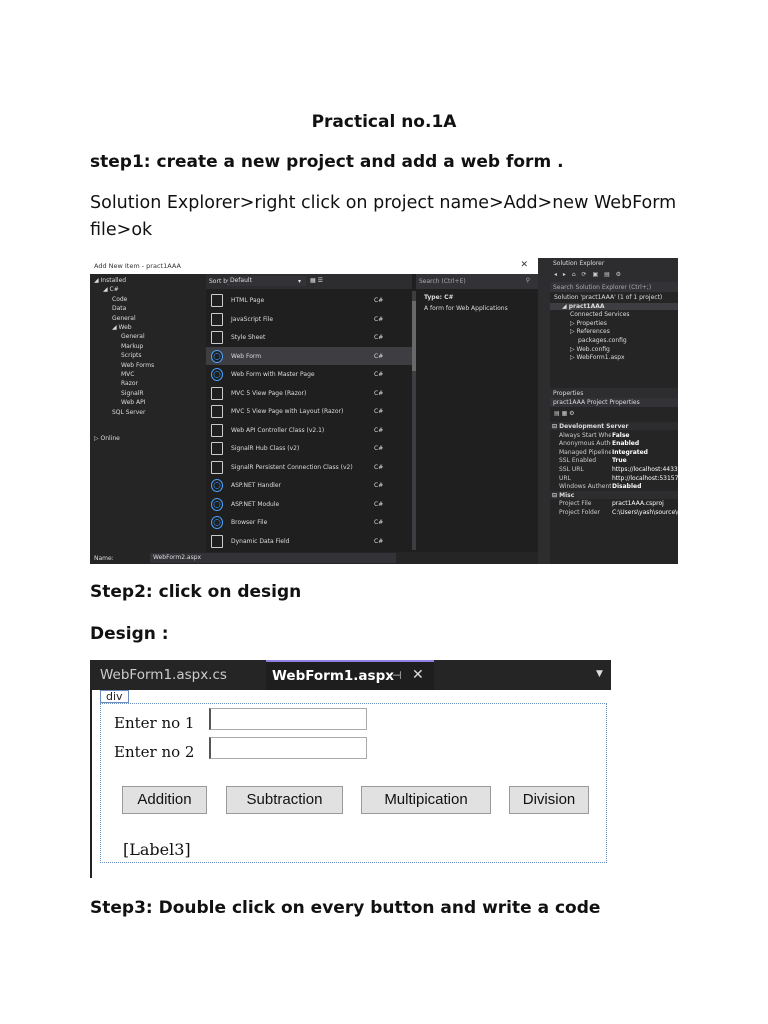 This screenshot has width=768, height=1024. Describe the element at coordinates (273, 558) in the screenshot. I see `name-input: WebForm2.aspx` at that location.